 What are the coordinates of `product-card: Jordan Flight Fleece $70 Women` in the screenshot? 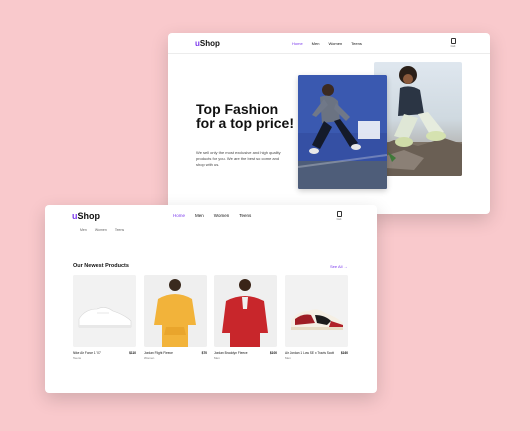 It's located at (175, 320).